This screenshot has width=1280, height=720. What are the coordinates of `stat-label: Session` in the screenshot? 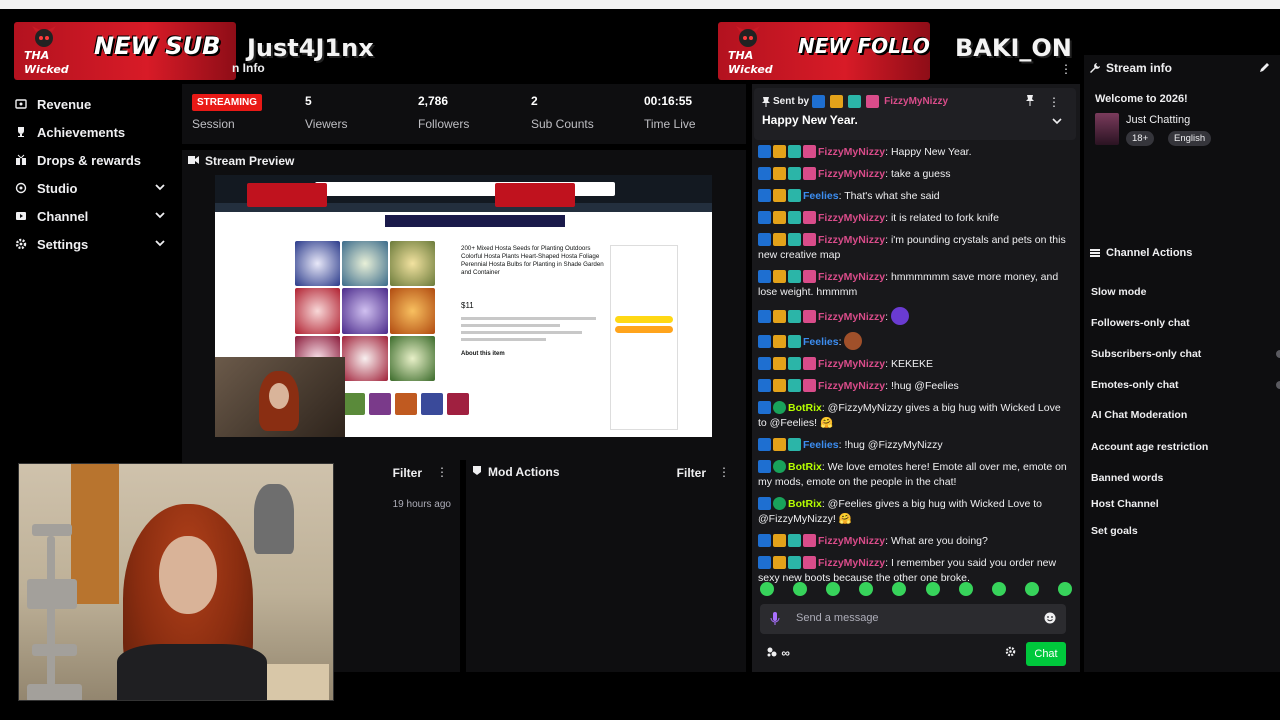 It's located at (213, 124).